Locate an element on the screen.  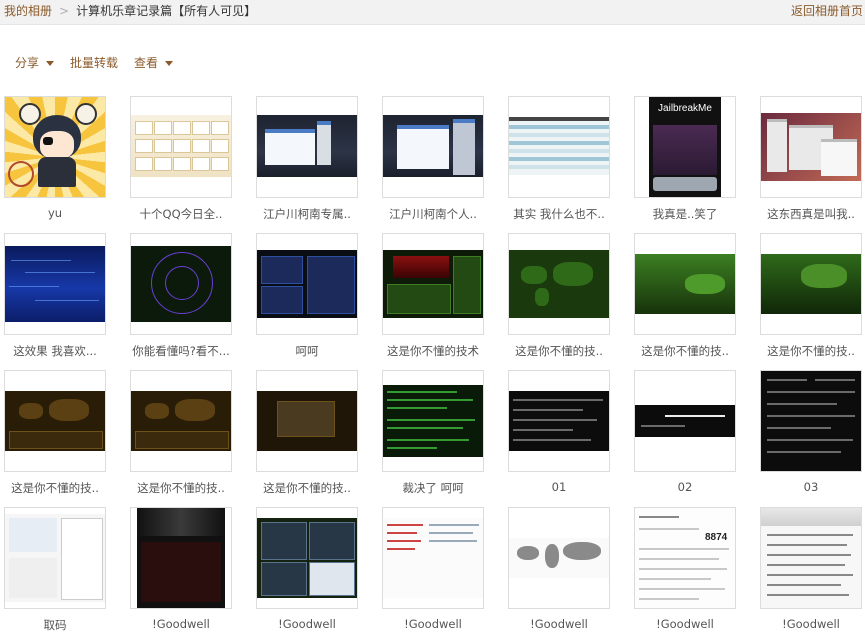
photo-thumbnail: 8874 is located at coordinates (685, 558).